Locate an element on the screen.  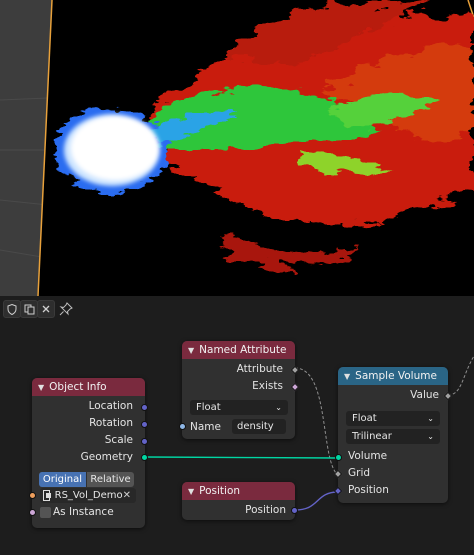
node-title: Sample Volume is located at coordinates (396, 376).